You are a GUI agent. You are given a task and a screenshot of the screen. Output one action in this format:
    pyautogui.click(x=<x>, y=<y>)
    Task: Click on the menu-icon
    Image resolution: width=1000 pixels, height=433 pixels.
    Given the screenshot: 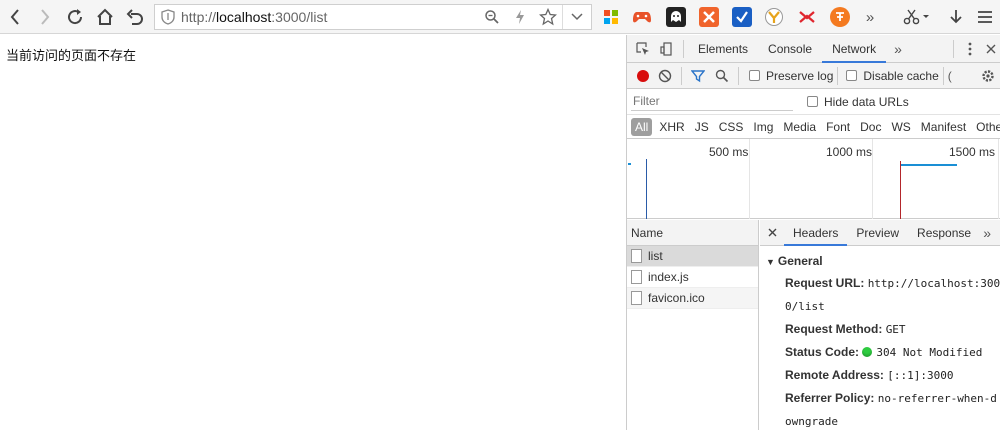 What is the action you would take?
    pyautogui.click(x=985, y=17)
    